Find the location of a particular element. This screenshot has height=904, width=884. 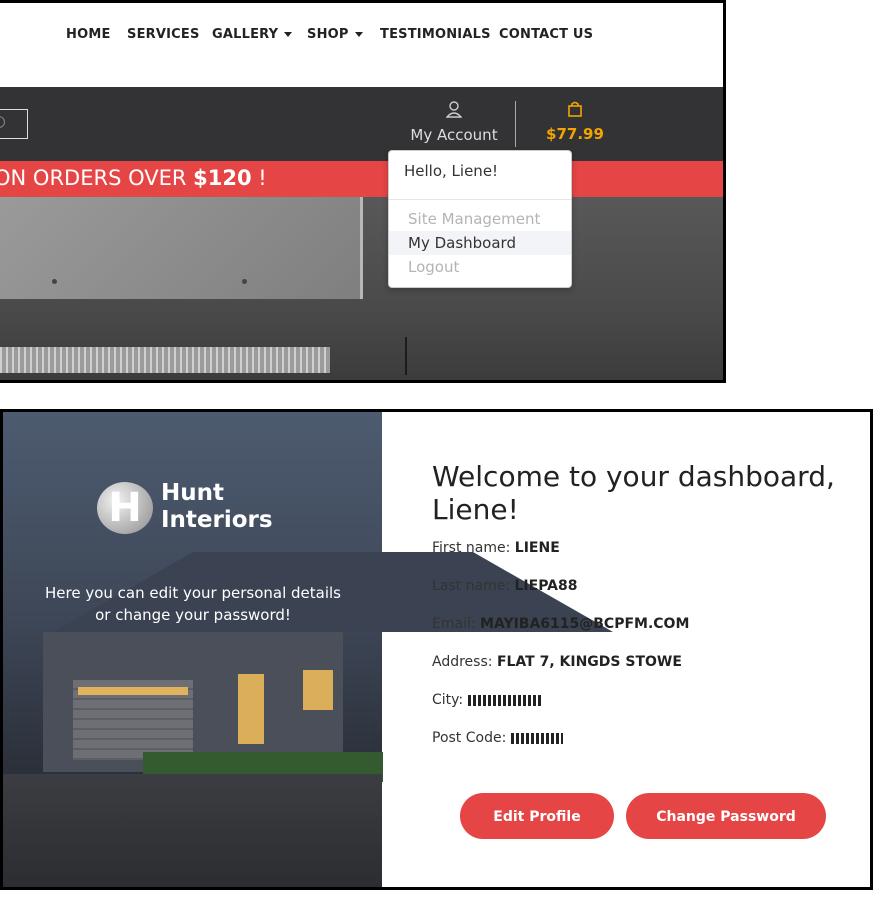

post-code-field: Post Code: is located at coordinates (497, 738).